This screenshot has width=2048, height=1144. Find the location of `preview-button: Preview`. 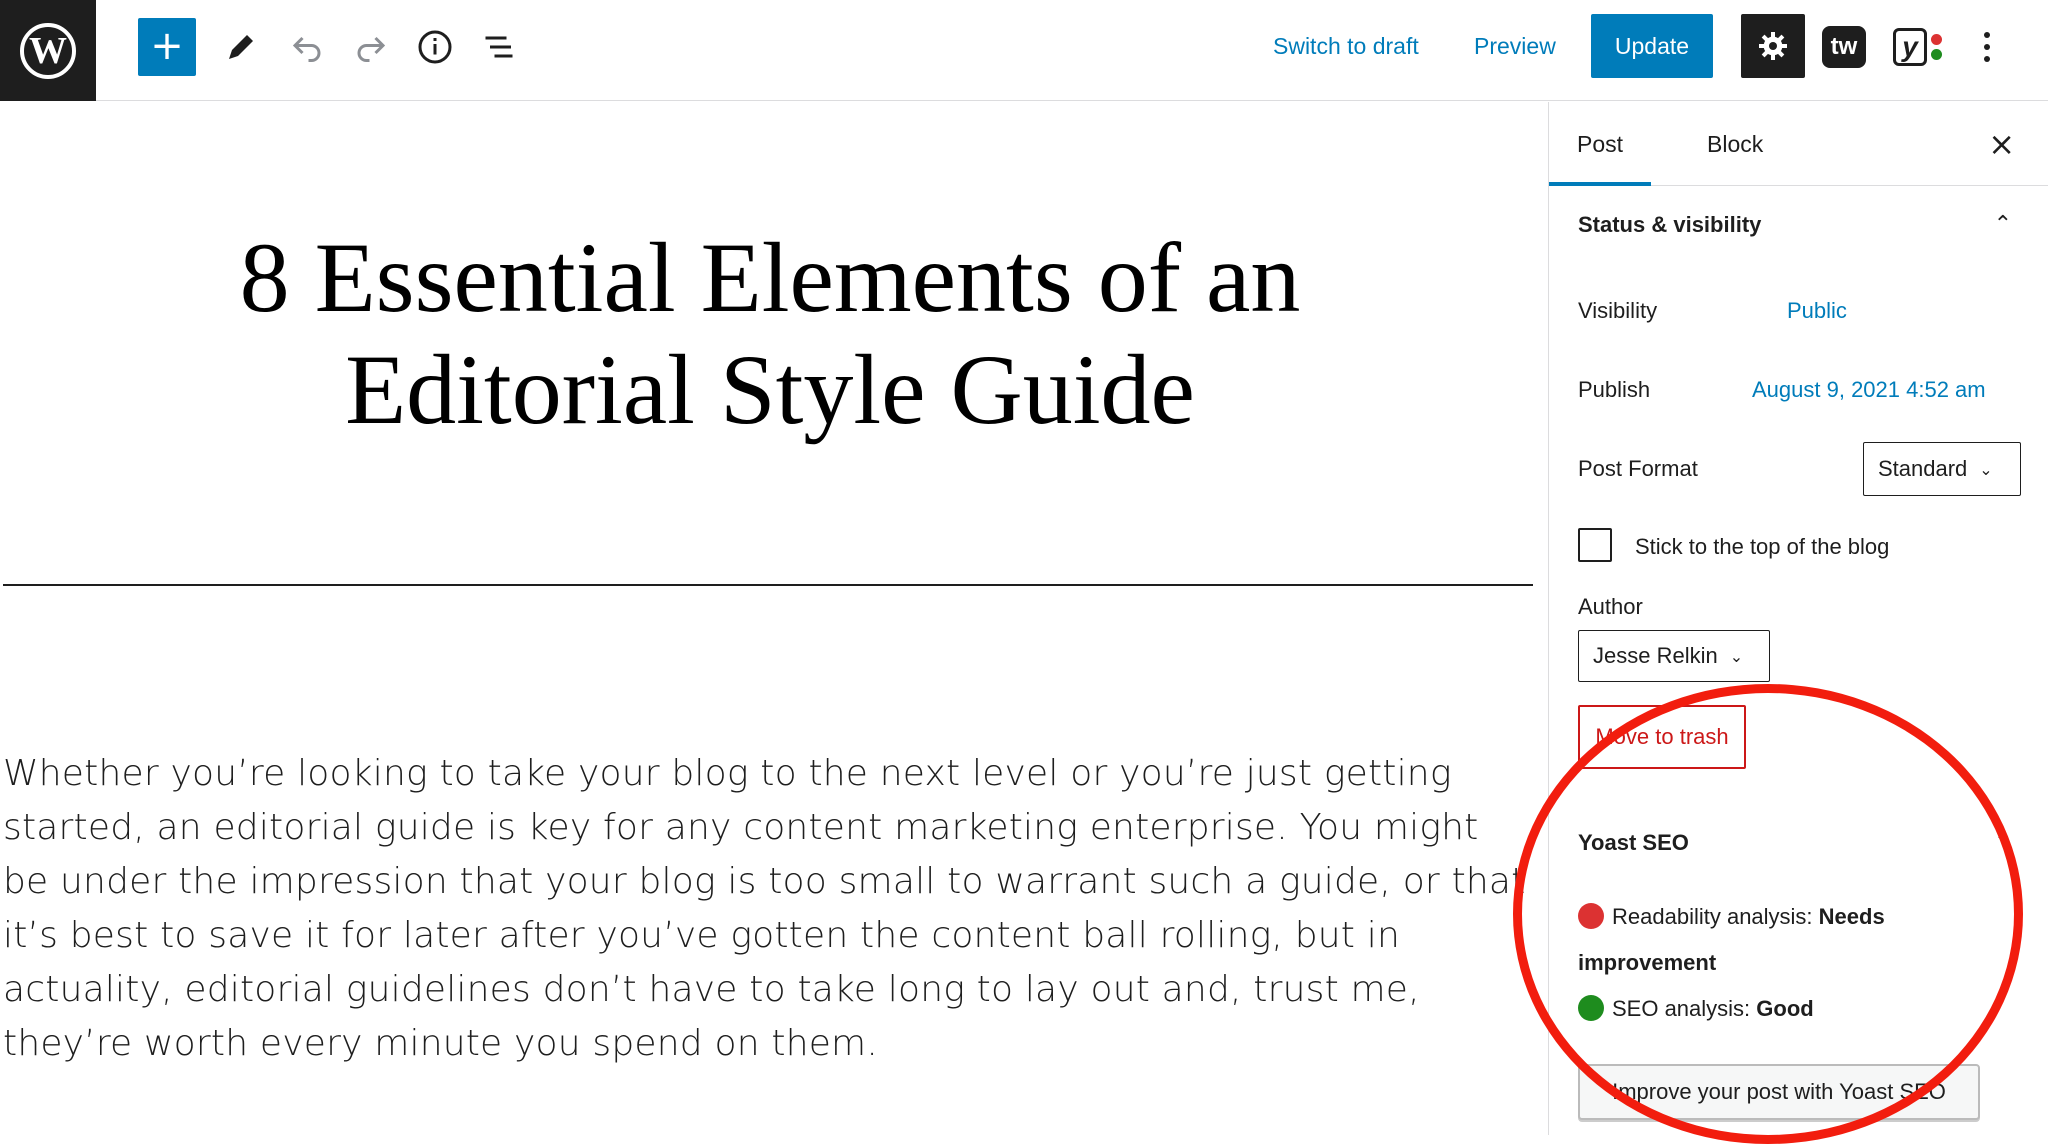

preview-button: Preview is located at coordinates (1515, 46).